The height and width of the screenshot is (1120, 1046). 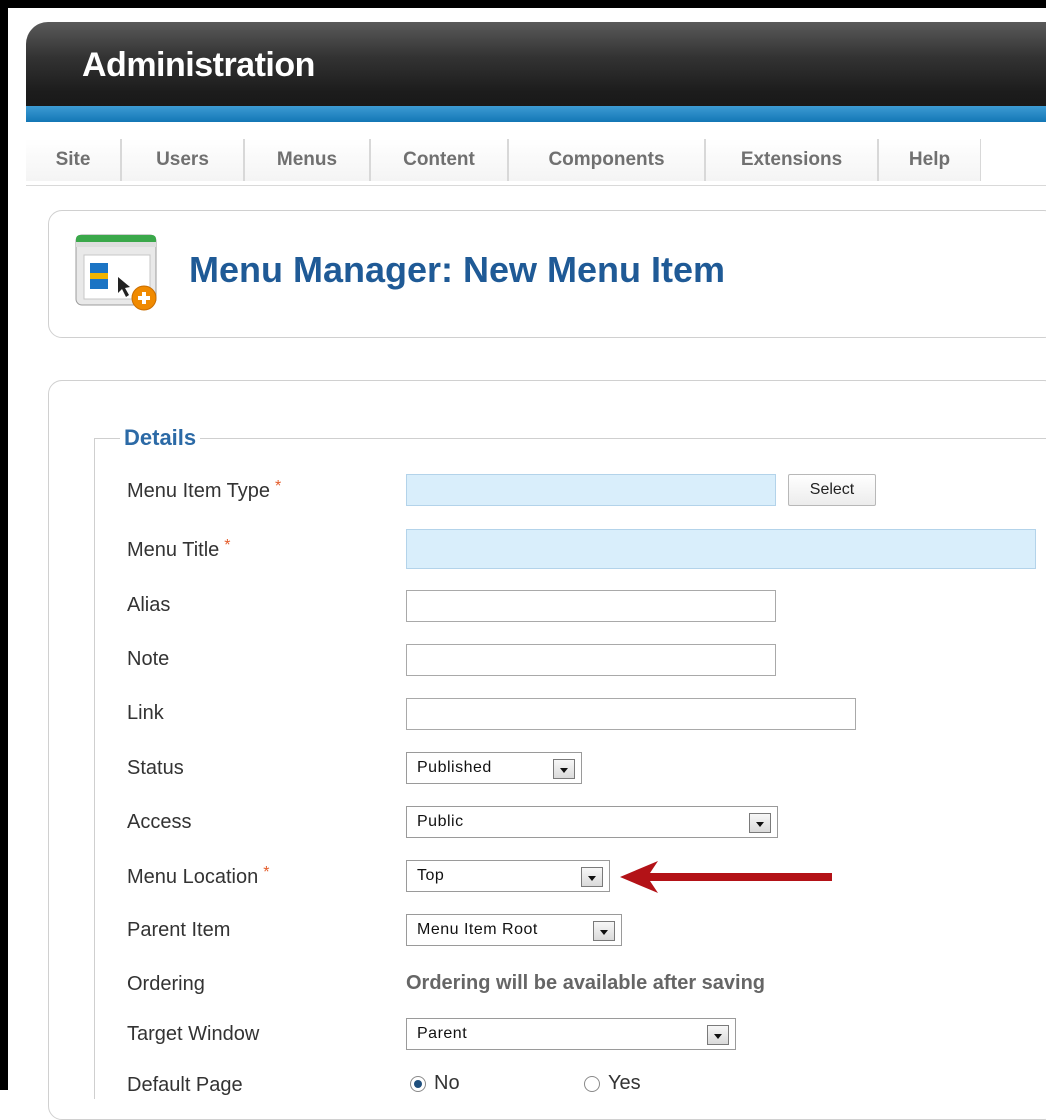 What do you see at coordinates (439, 160) in the screenshot?
I see `menu-content: Content` at bounding box center [439, 160].